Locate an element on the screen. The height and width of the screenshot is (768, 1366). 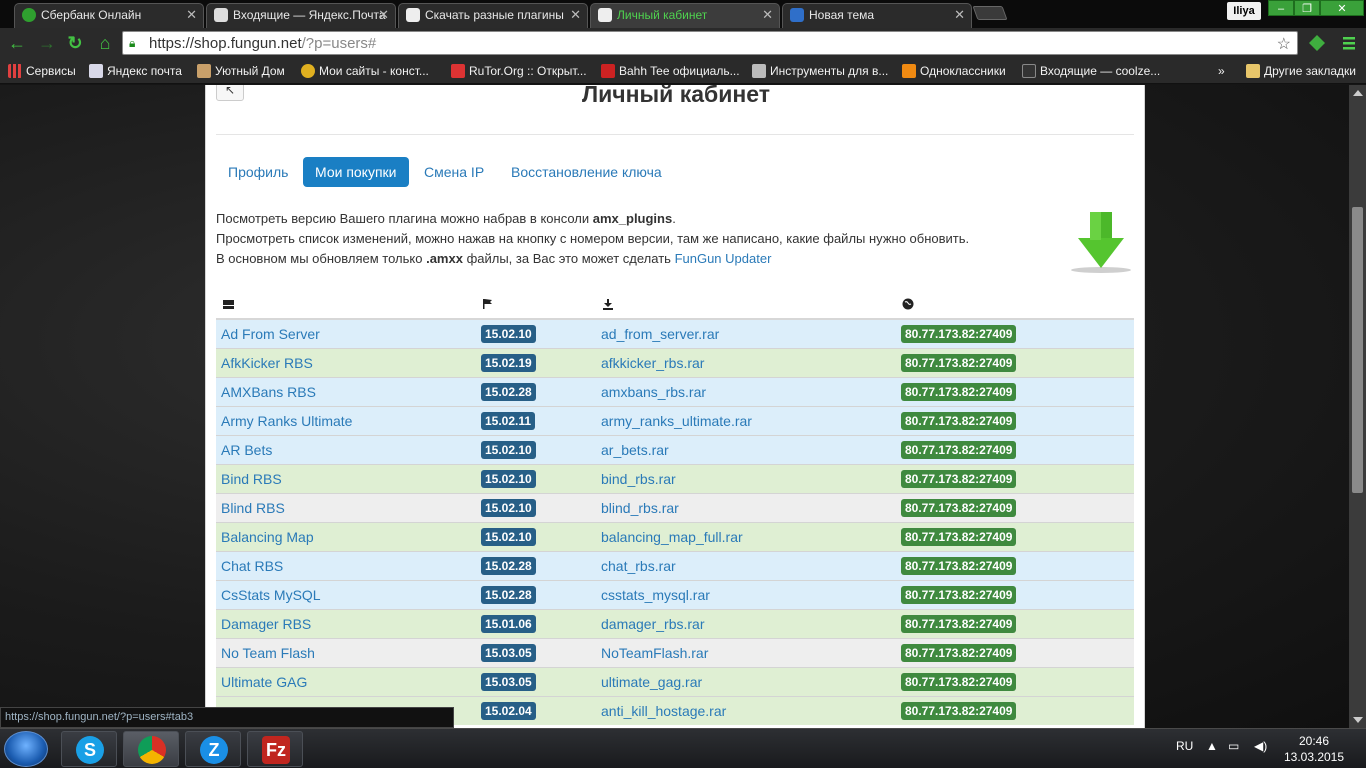
bookmark-home: Уютный Дом is located at coordinates (241, 71).